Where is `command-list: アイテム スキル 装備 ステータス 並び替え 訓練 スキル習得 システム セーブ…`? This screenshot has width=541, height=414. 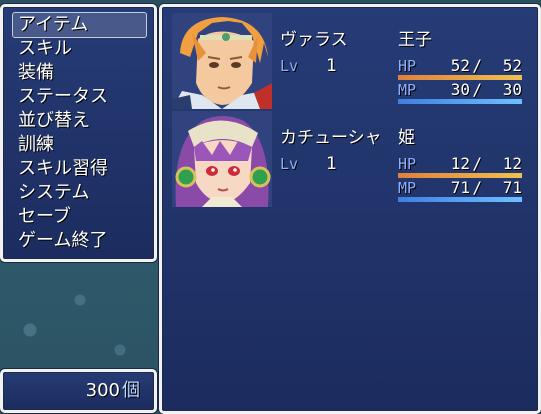
command-list: アイテム スキル 装備 ステータス 並び替え 訓練 スキル習得 システム セーブ… is located at coordinates (79, 132).